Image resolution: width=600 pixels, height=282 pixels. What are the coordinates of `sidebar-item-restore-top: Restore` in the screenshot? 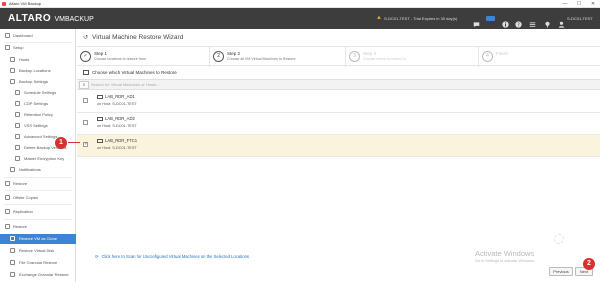 It's located at (38, 183).